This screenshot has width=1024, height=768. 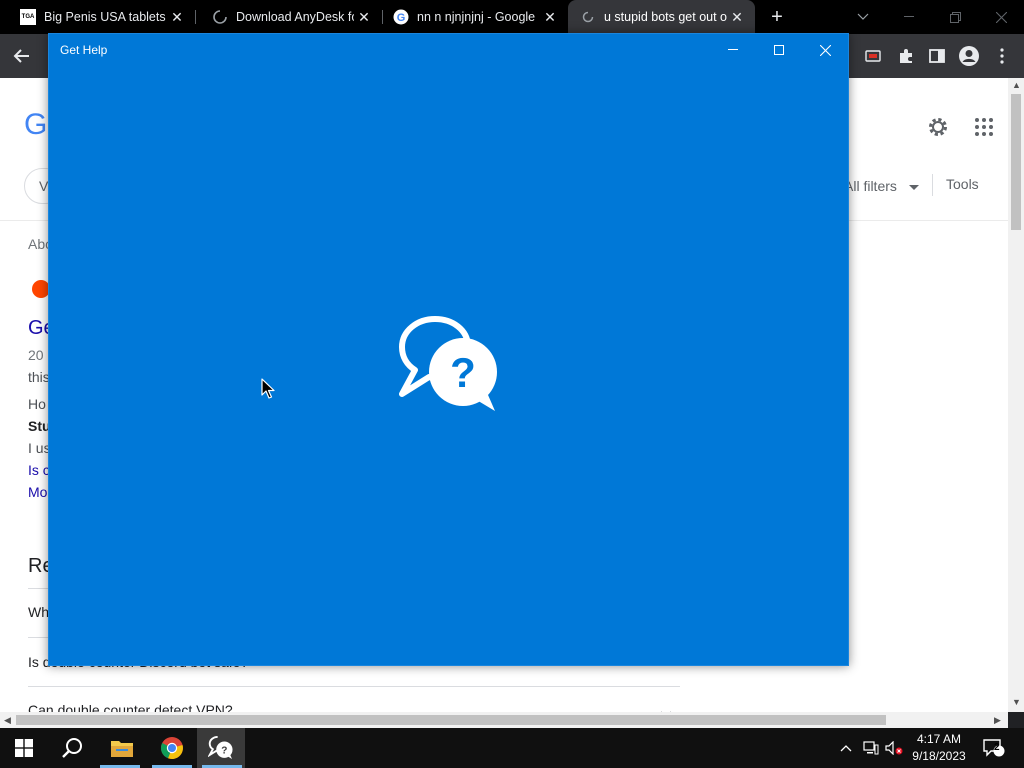 I want to click on tga-favicon-icon: TGA, so click(x=28, y=17).